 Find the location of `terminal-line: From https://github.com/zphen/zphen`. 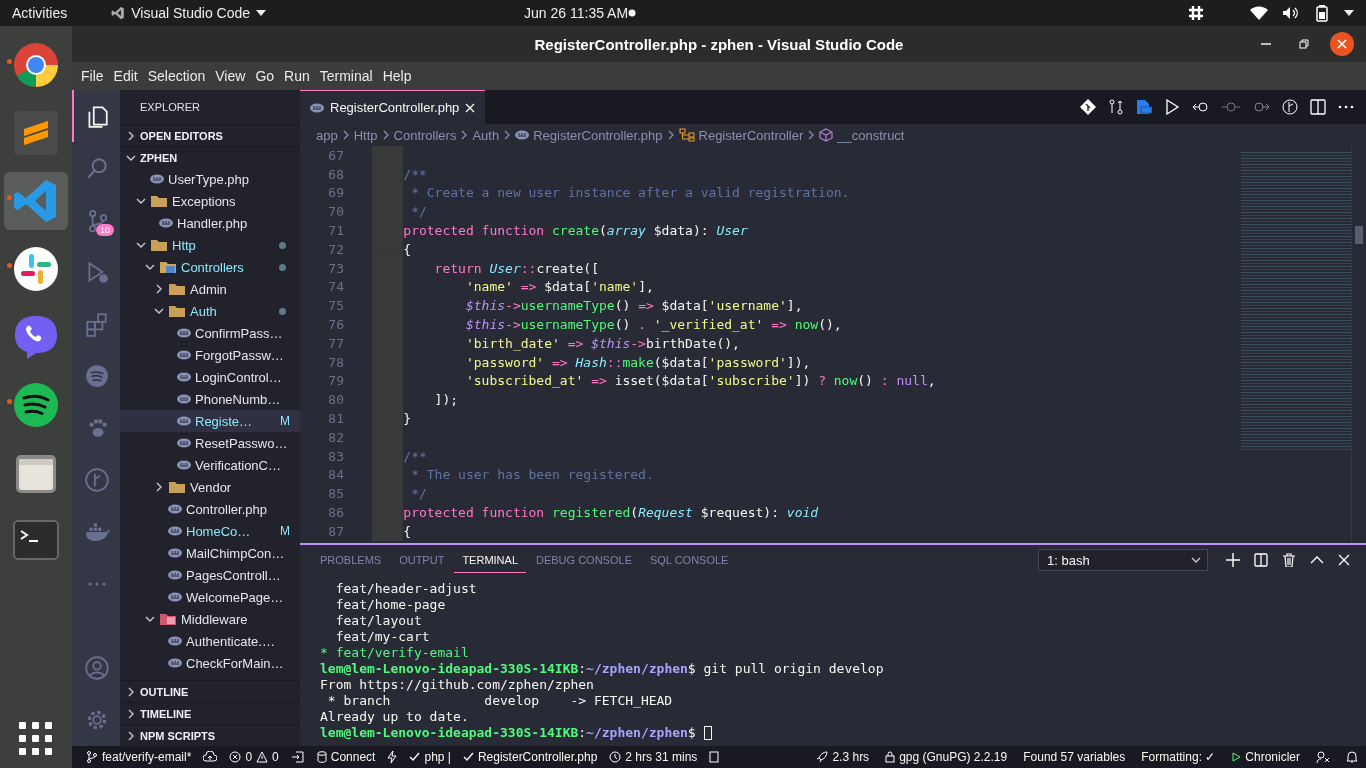

terminal-line: From https://github.com/zphen/zphen is located at coordinates (457, 685).